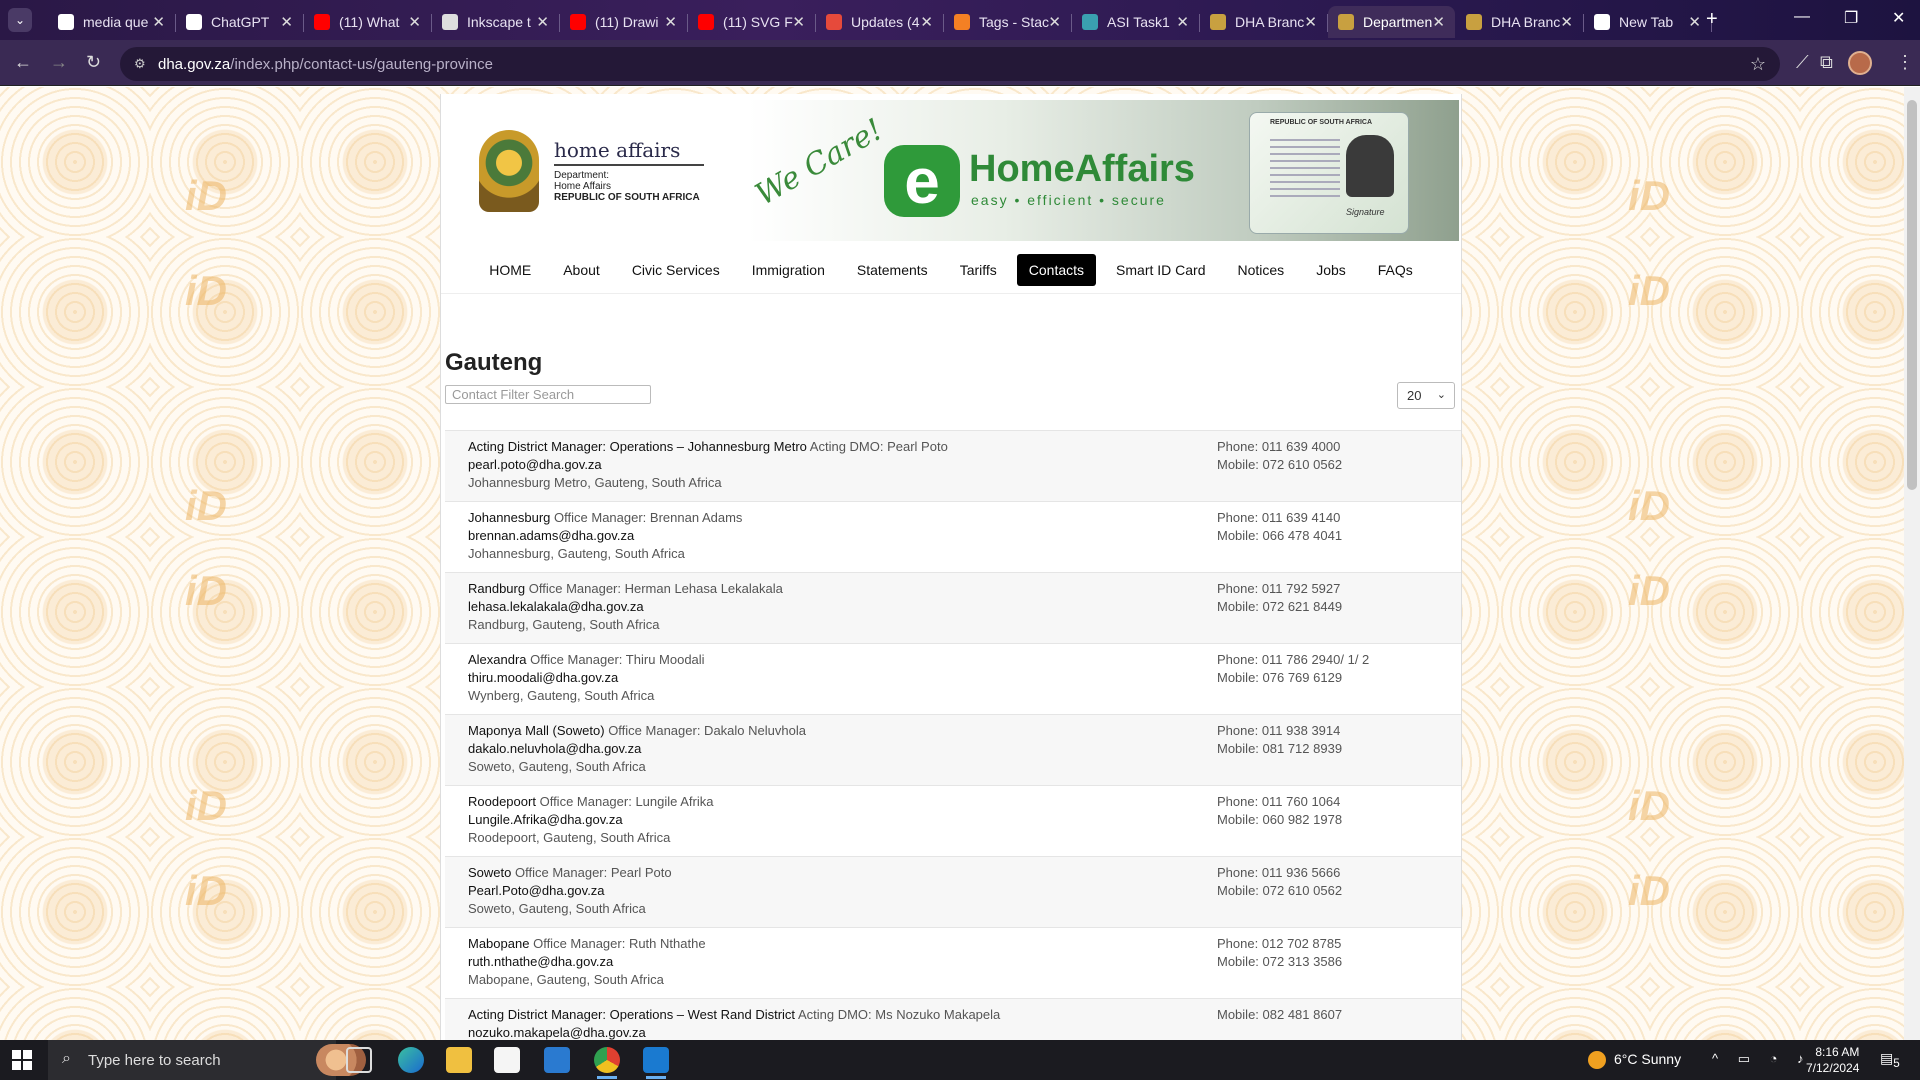  Describe the element at coordinates (554, 748) in the screenshot. I see `contact-email-link: dakalo.neluvhola@dha.gov.za` at that location.